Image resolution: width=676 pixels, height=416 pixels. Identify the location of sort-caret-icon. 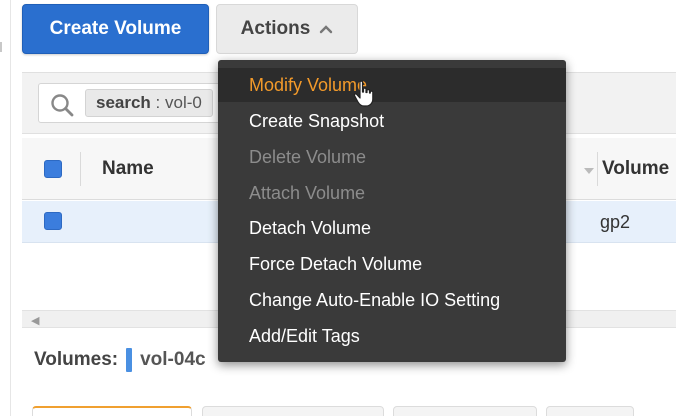
(589, 171).